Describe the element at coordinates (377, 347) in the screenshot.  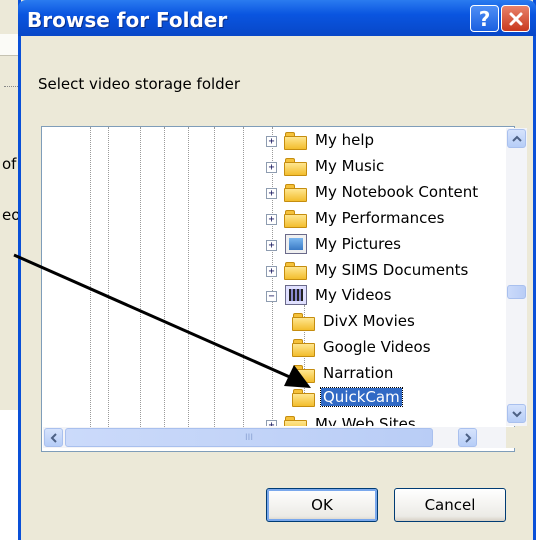
I see `tree-item-label: Google Videos` at that location.